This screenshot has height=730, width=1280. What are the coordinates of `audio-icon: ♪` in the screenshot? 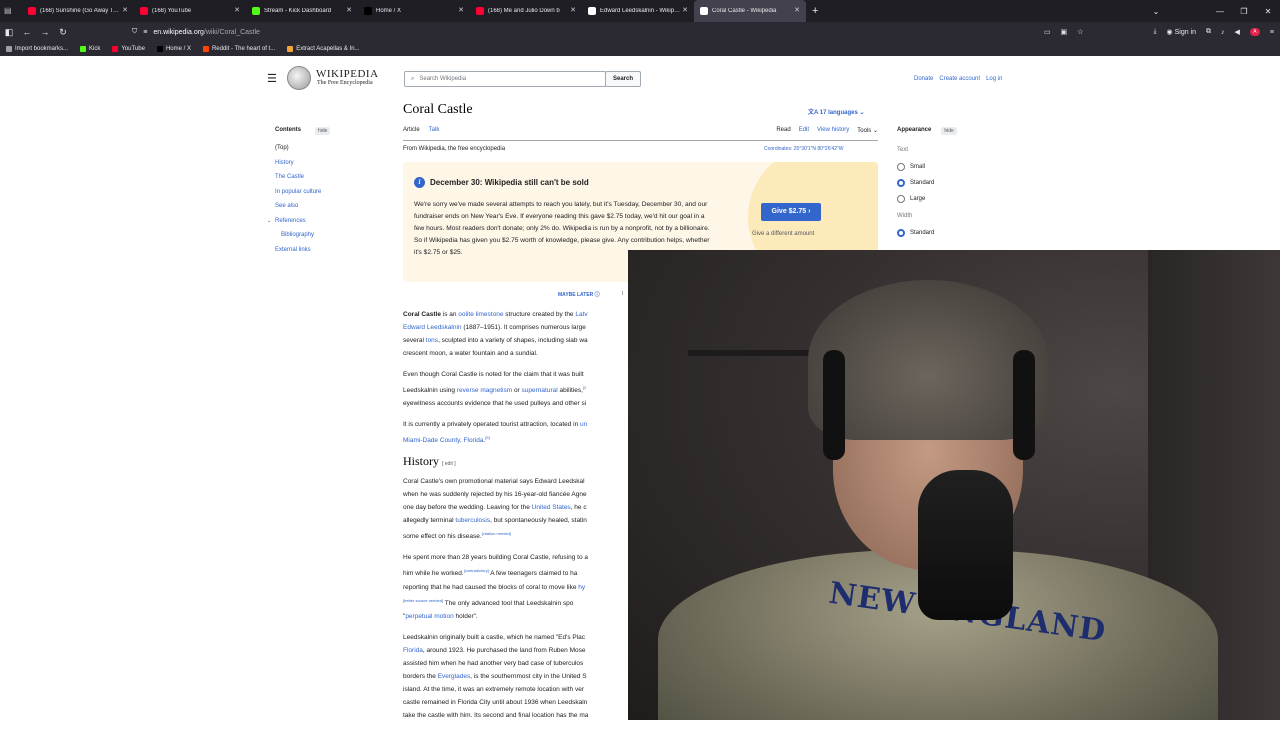 It's located at (1223, 32).